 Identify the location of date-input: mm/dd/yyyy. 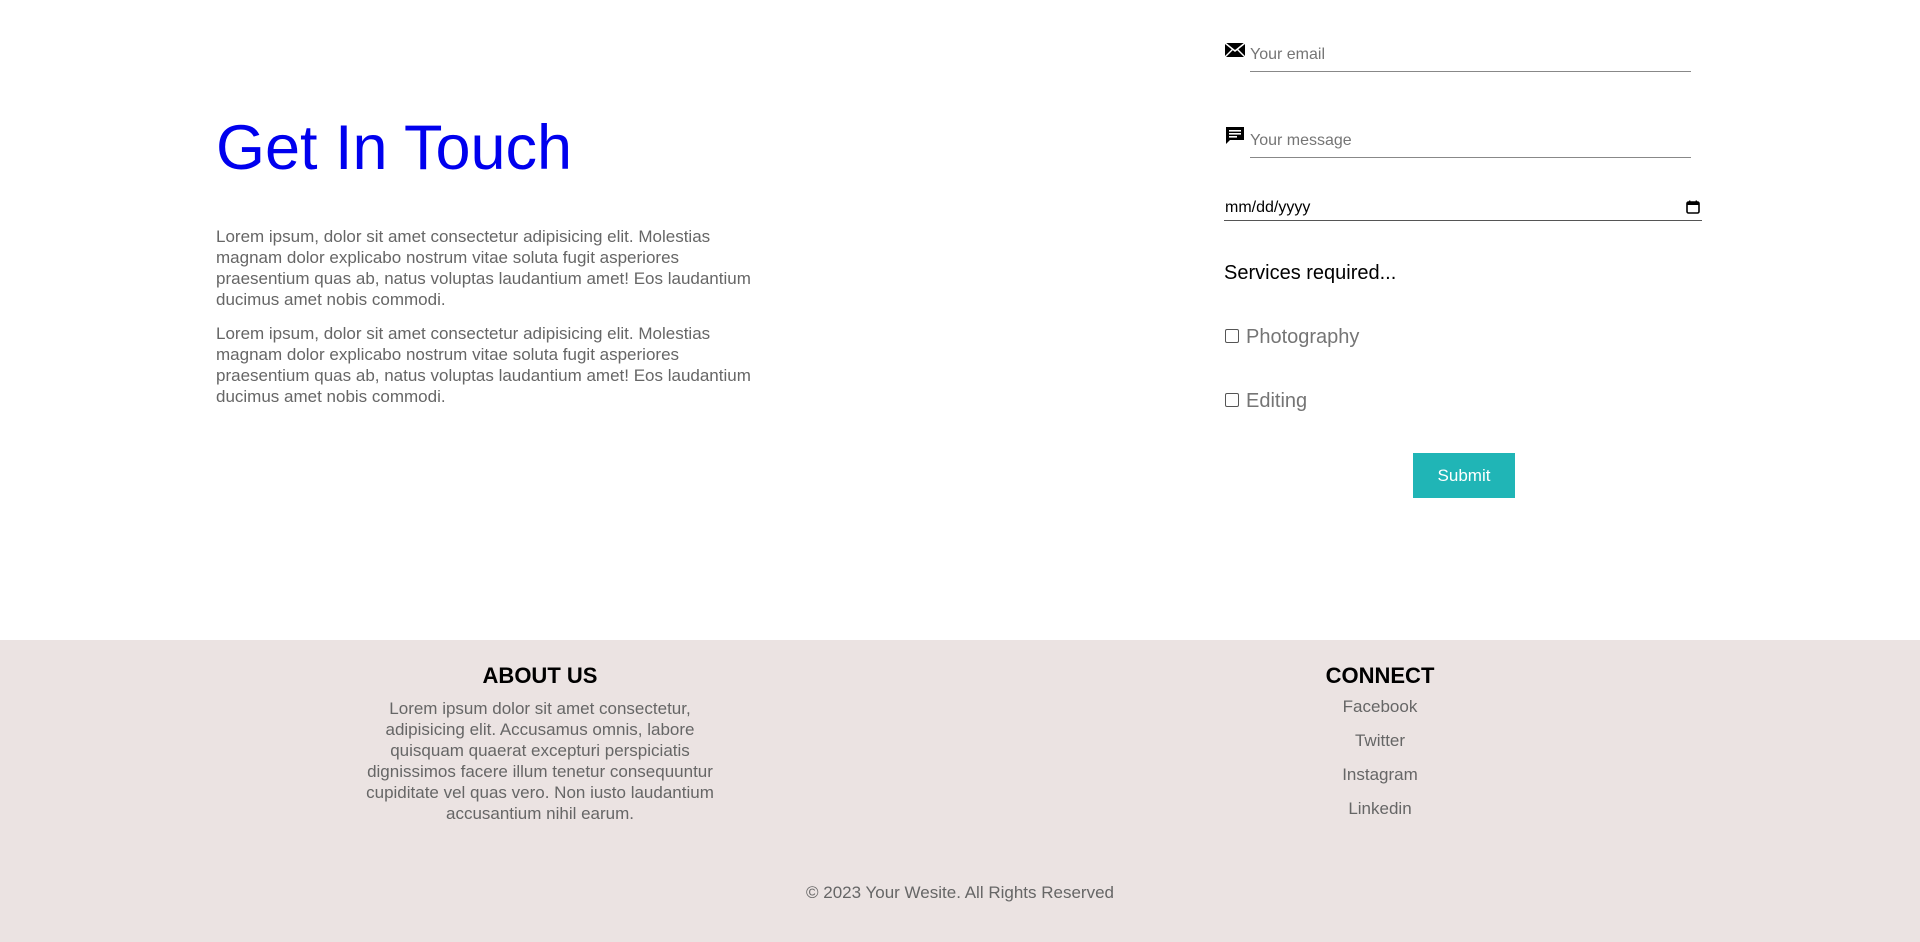
(1463, 208).